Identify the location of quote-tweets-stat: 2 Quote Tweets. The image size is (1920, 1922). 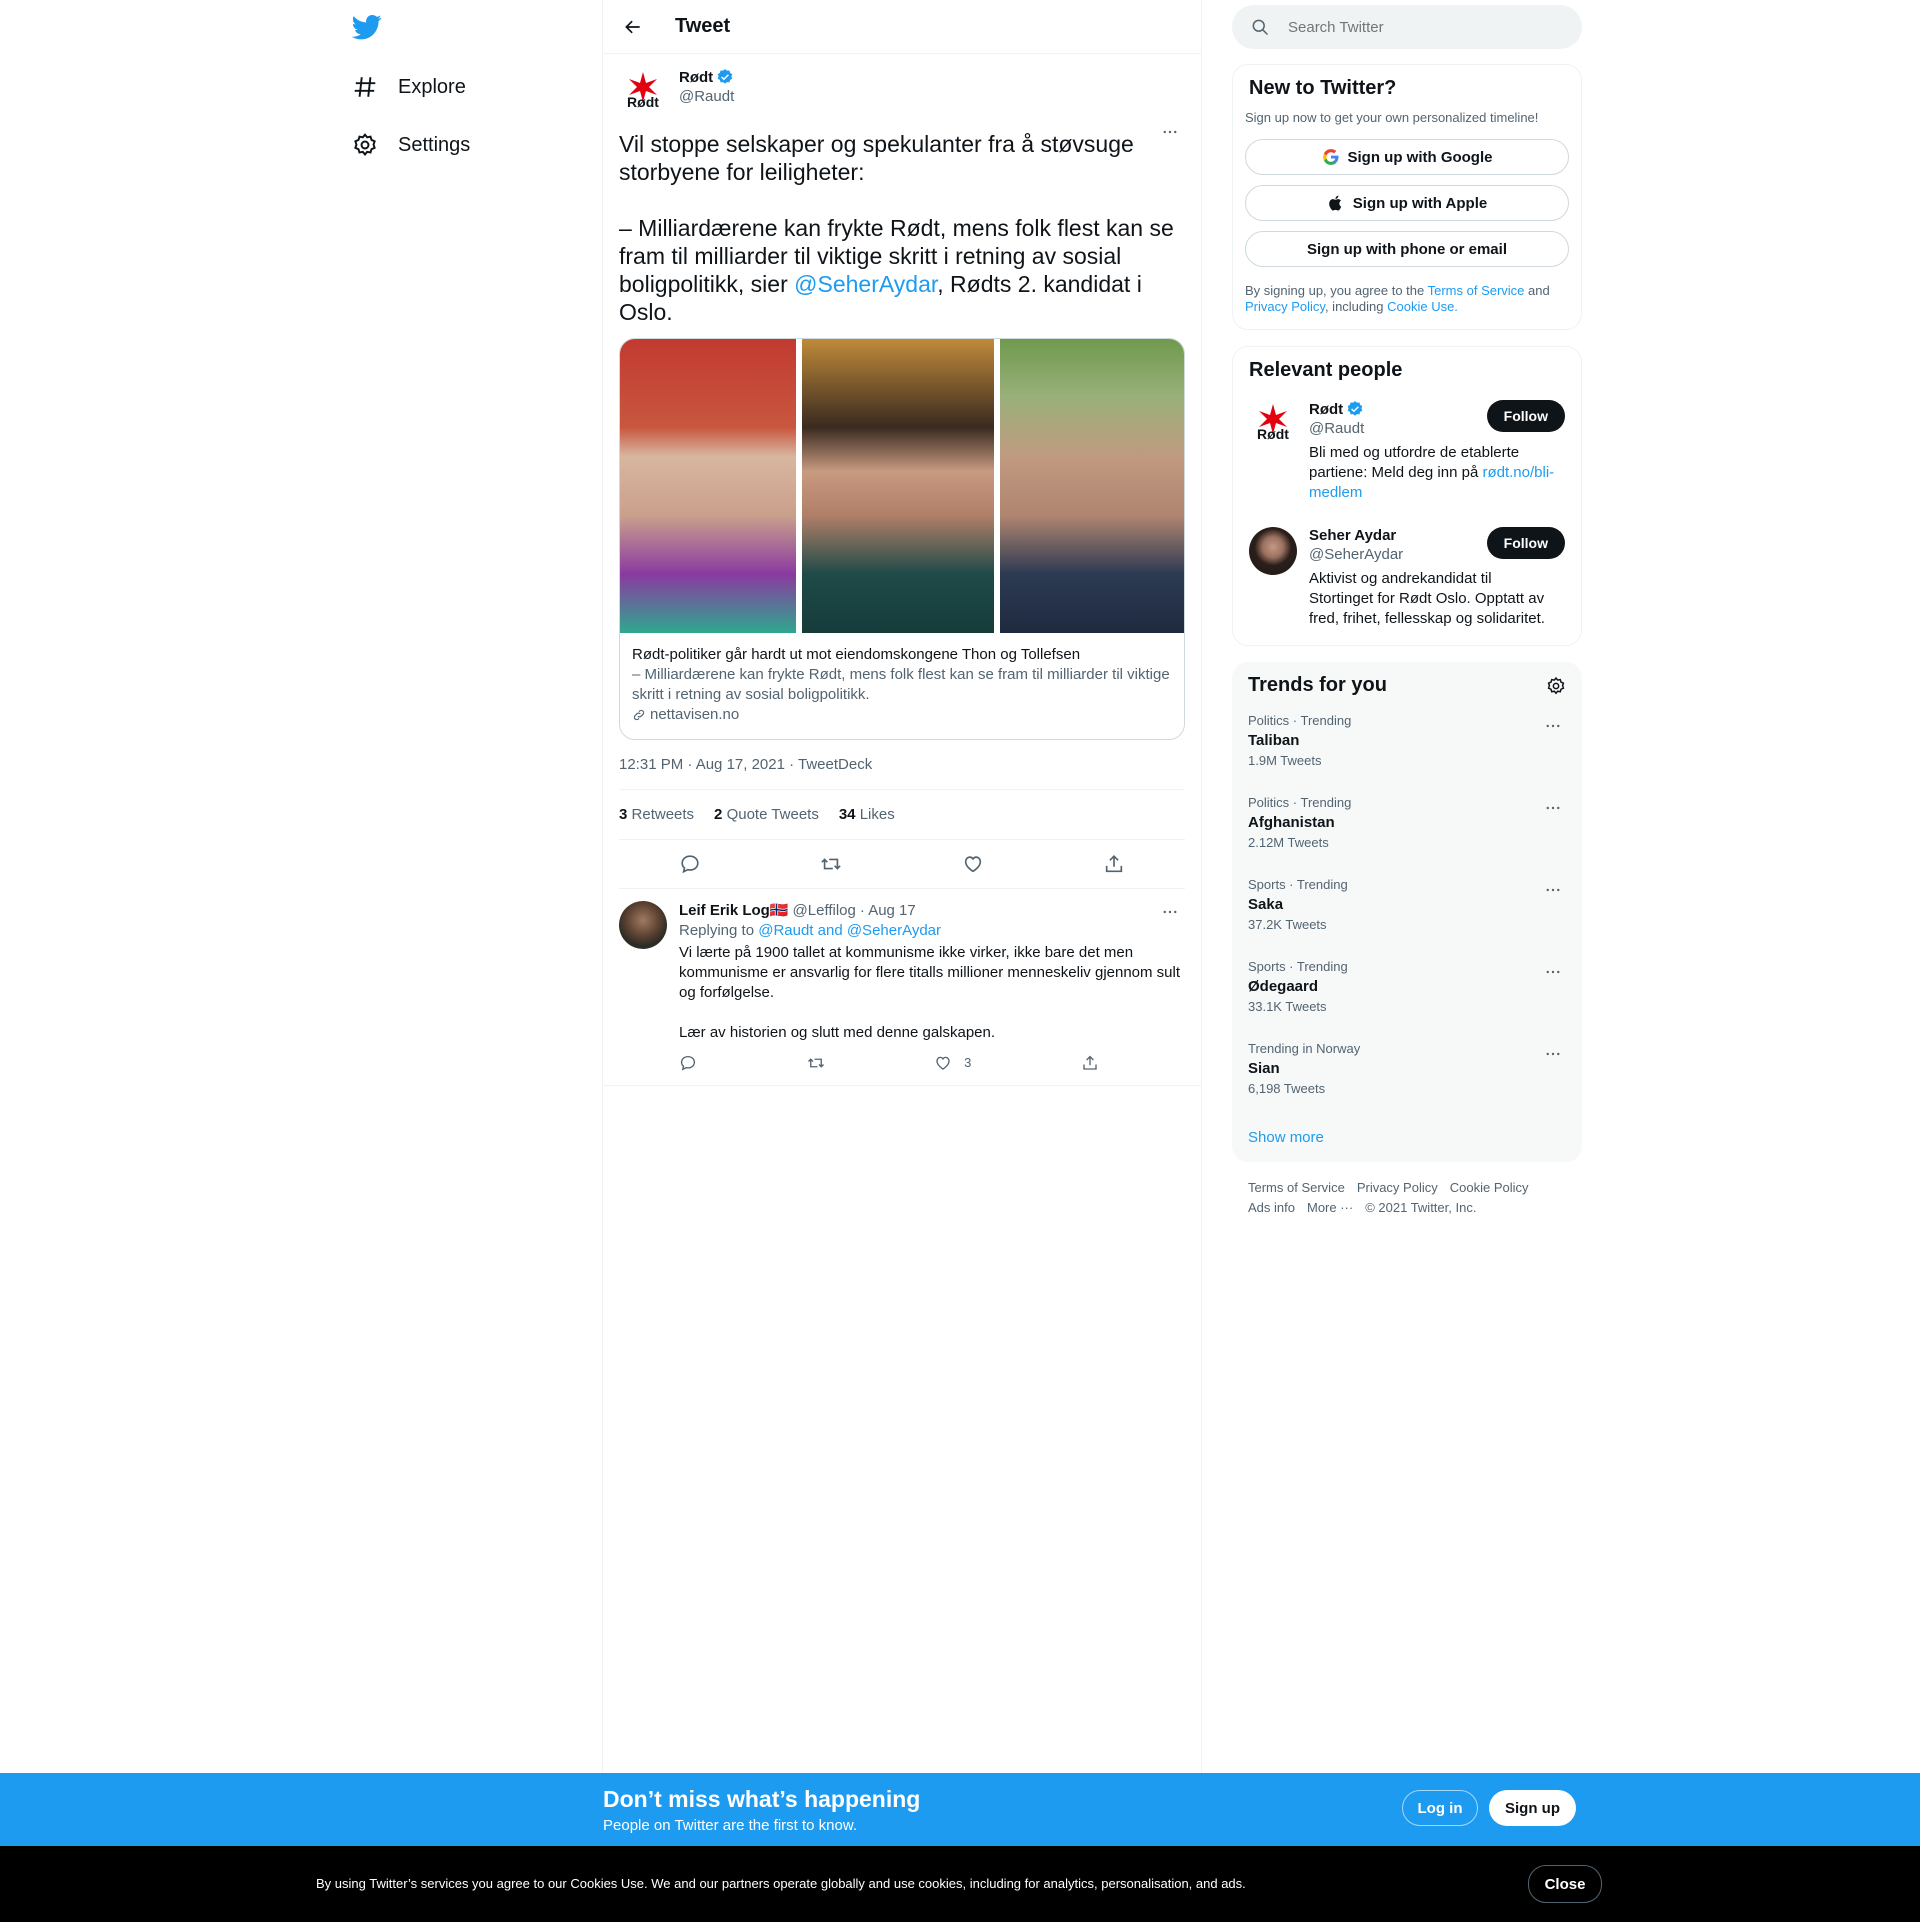
(766, 814).